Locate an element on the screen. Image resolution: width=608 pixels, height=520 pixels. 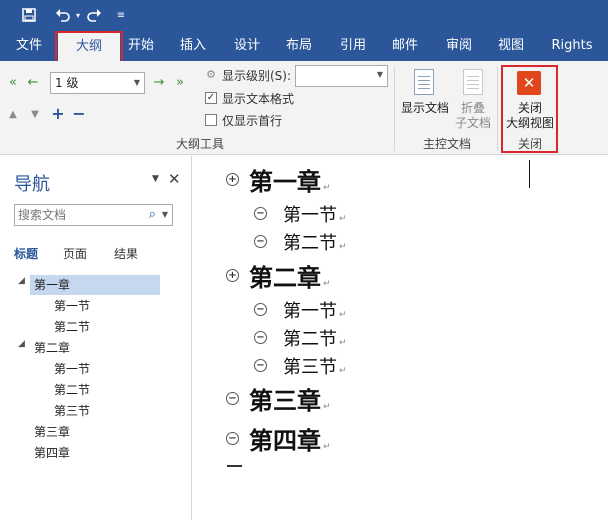
outline-heading-1: 第一章 ↵ is located at coordinates (290, 179).